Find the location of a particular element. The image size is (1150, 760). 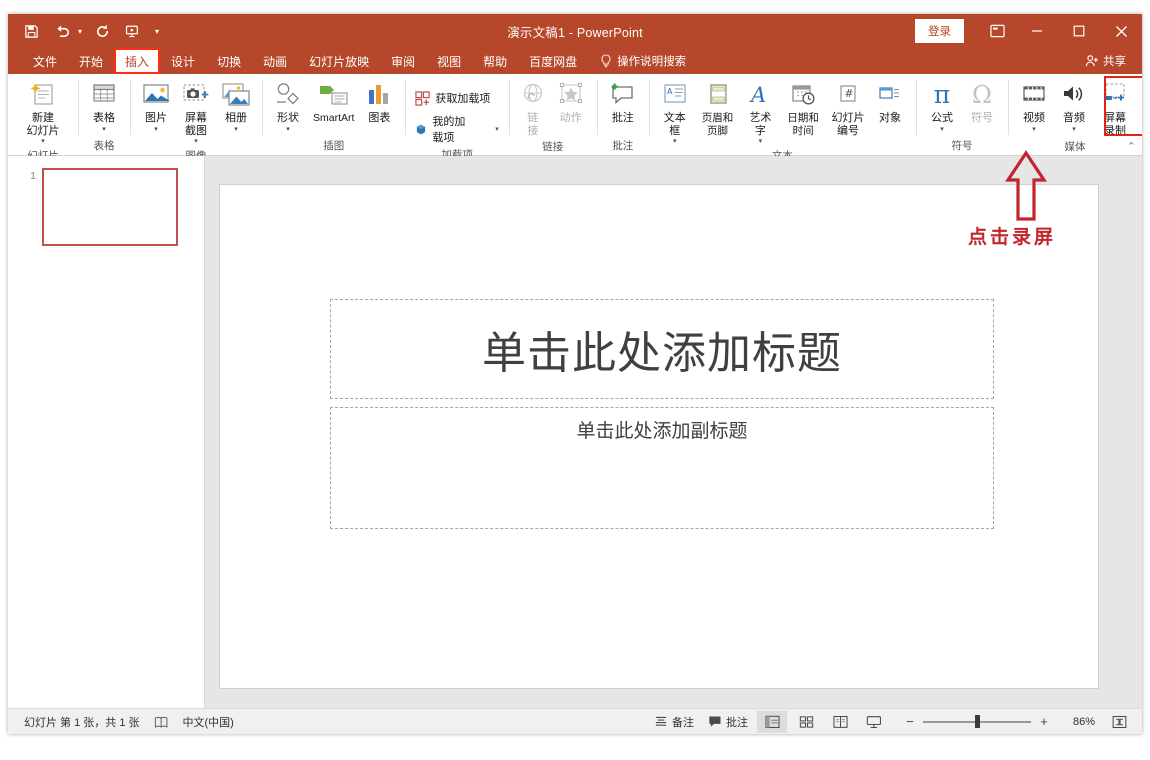

slide-number-button: # 幻灯片 编号 is located at coordinates (848, 108).